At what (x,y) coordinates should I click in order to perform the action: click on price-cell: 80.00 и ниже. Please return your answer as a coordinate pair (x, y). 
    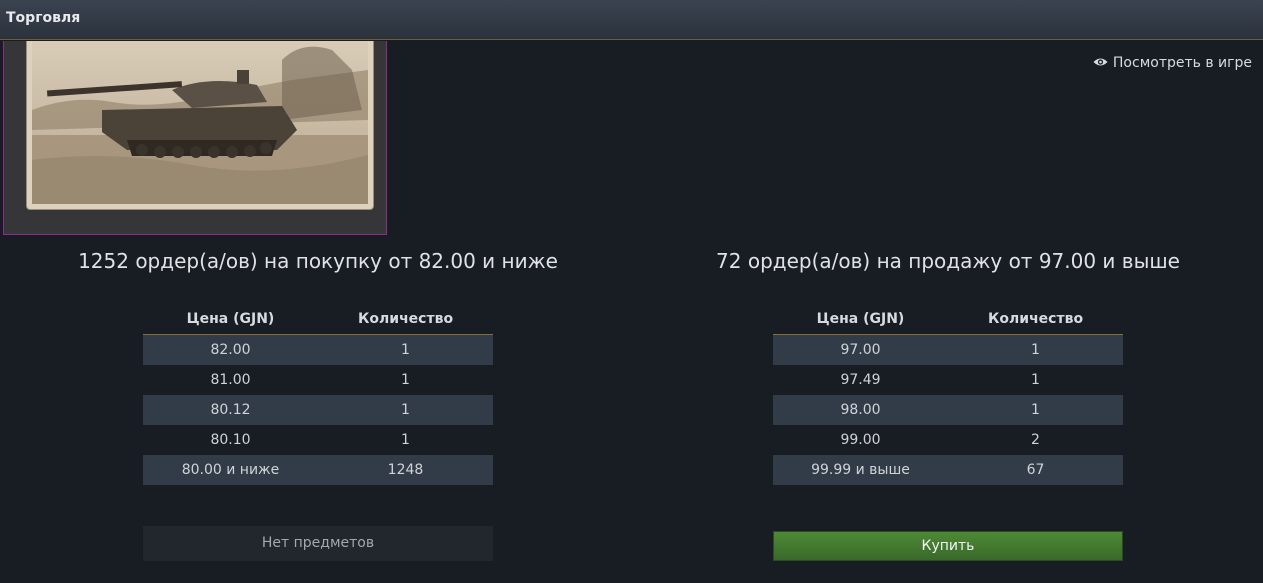
    Looking at the image, I should click on (230, 470).